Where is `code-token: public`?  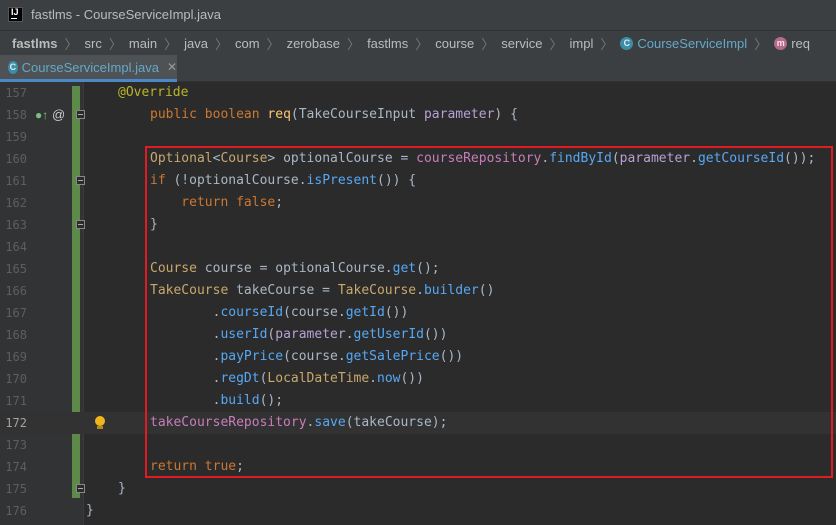
code-token: public is located at coordinates (177, 114).